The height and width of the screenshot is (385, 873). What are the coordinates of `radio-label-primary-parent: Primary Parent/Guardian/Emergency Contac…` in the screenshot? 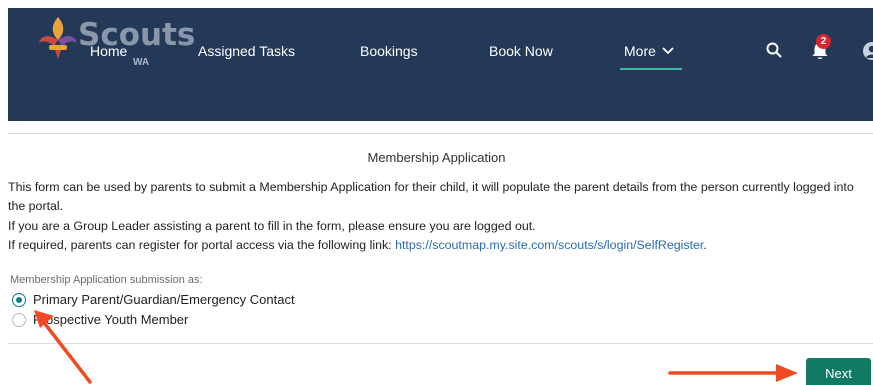 It's located at (164, 299).